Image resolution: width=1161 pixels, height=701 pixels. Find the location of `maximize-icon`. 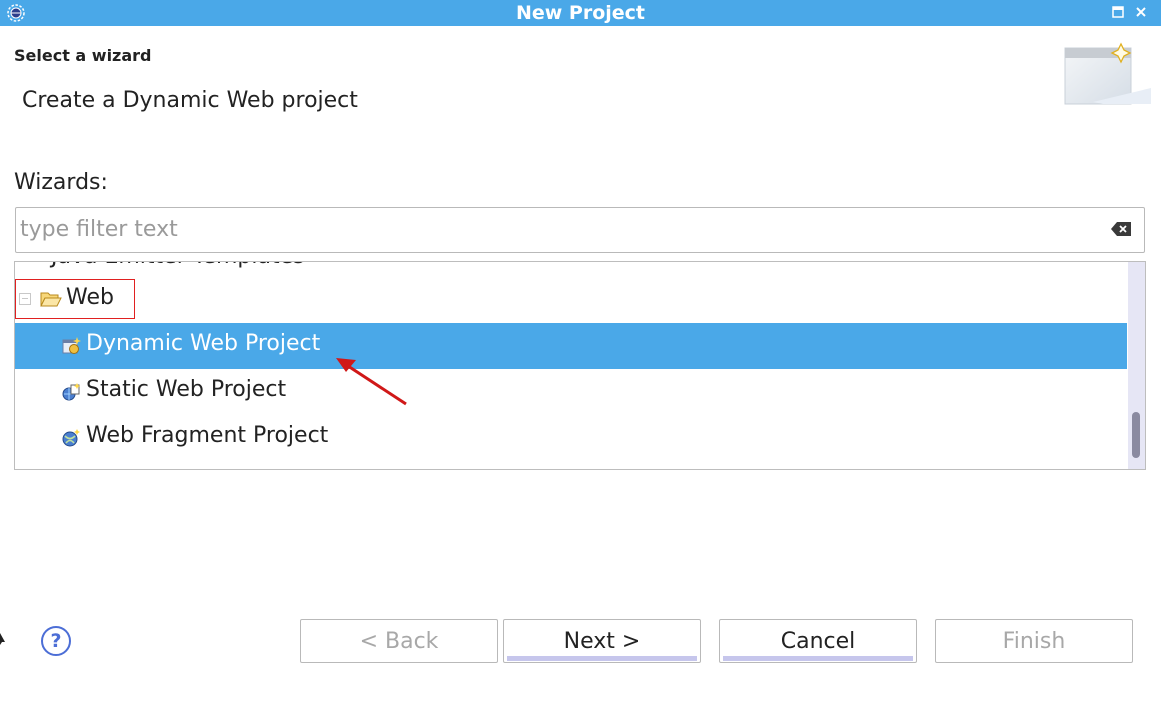

maximize-icon is located at coordinates (1118, 12).